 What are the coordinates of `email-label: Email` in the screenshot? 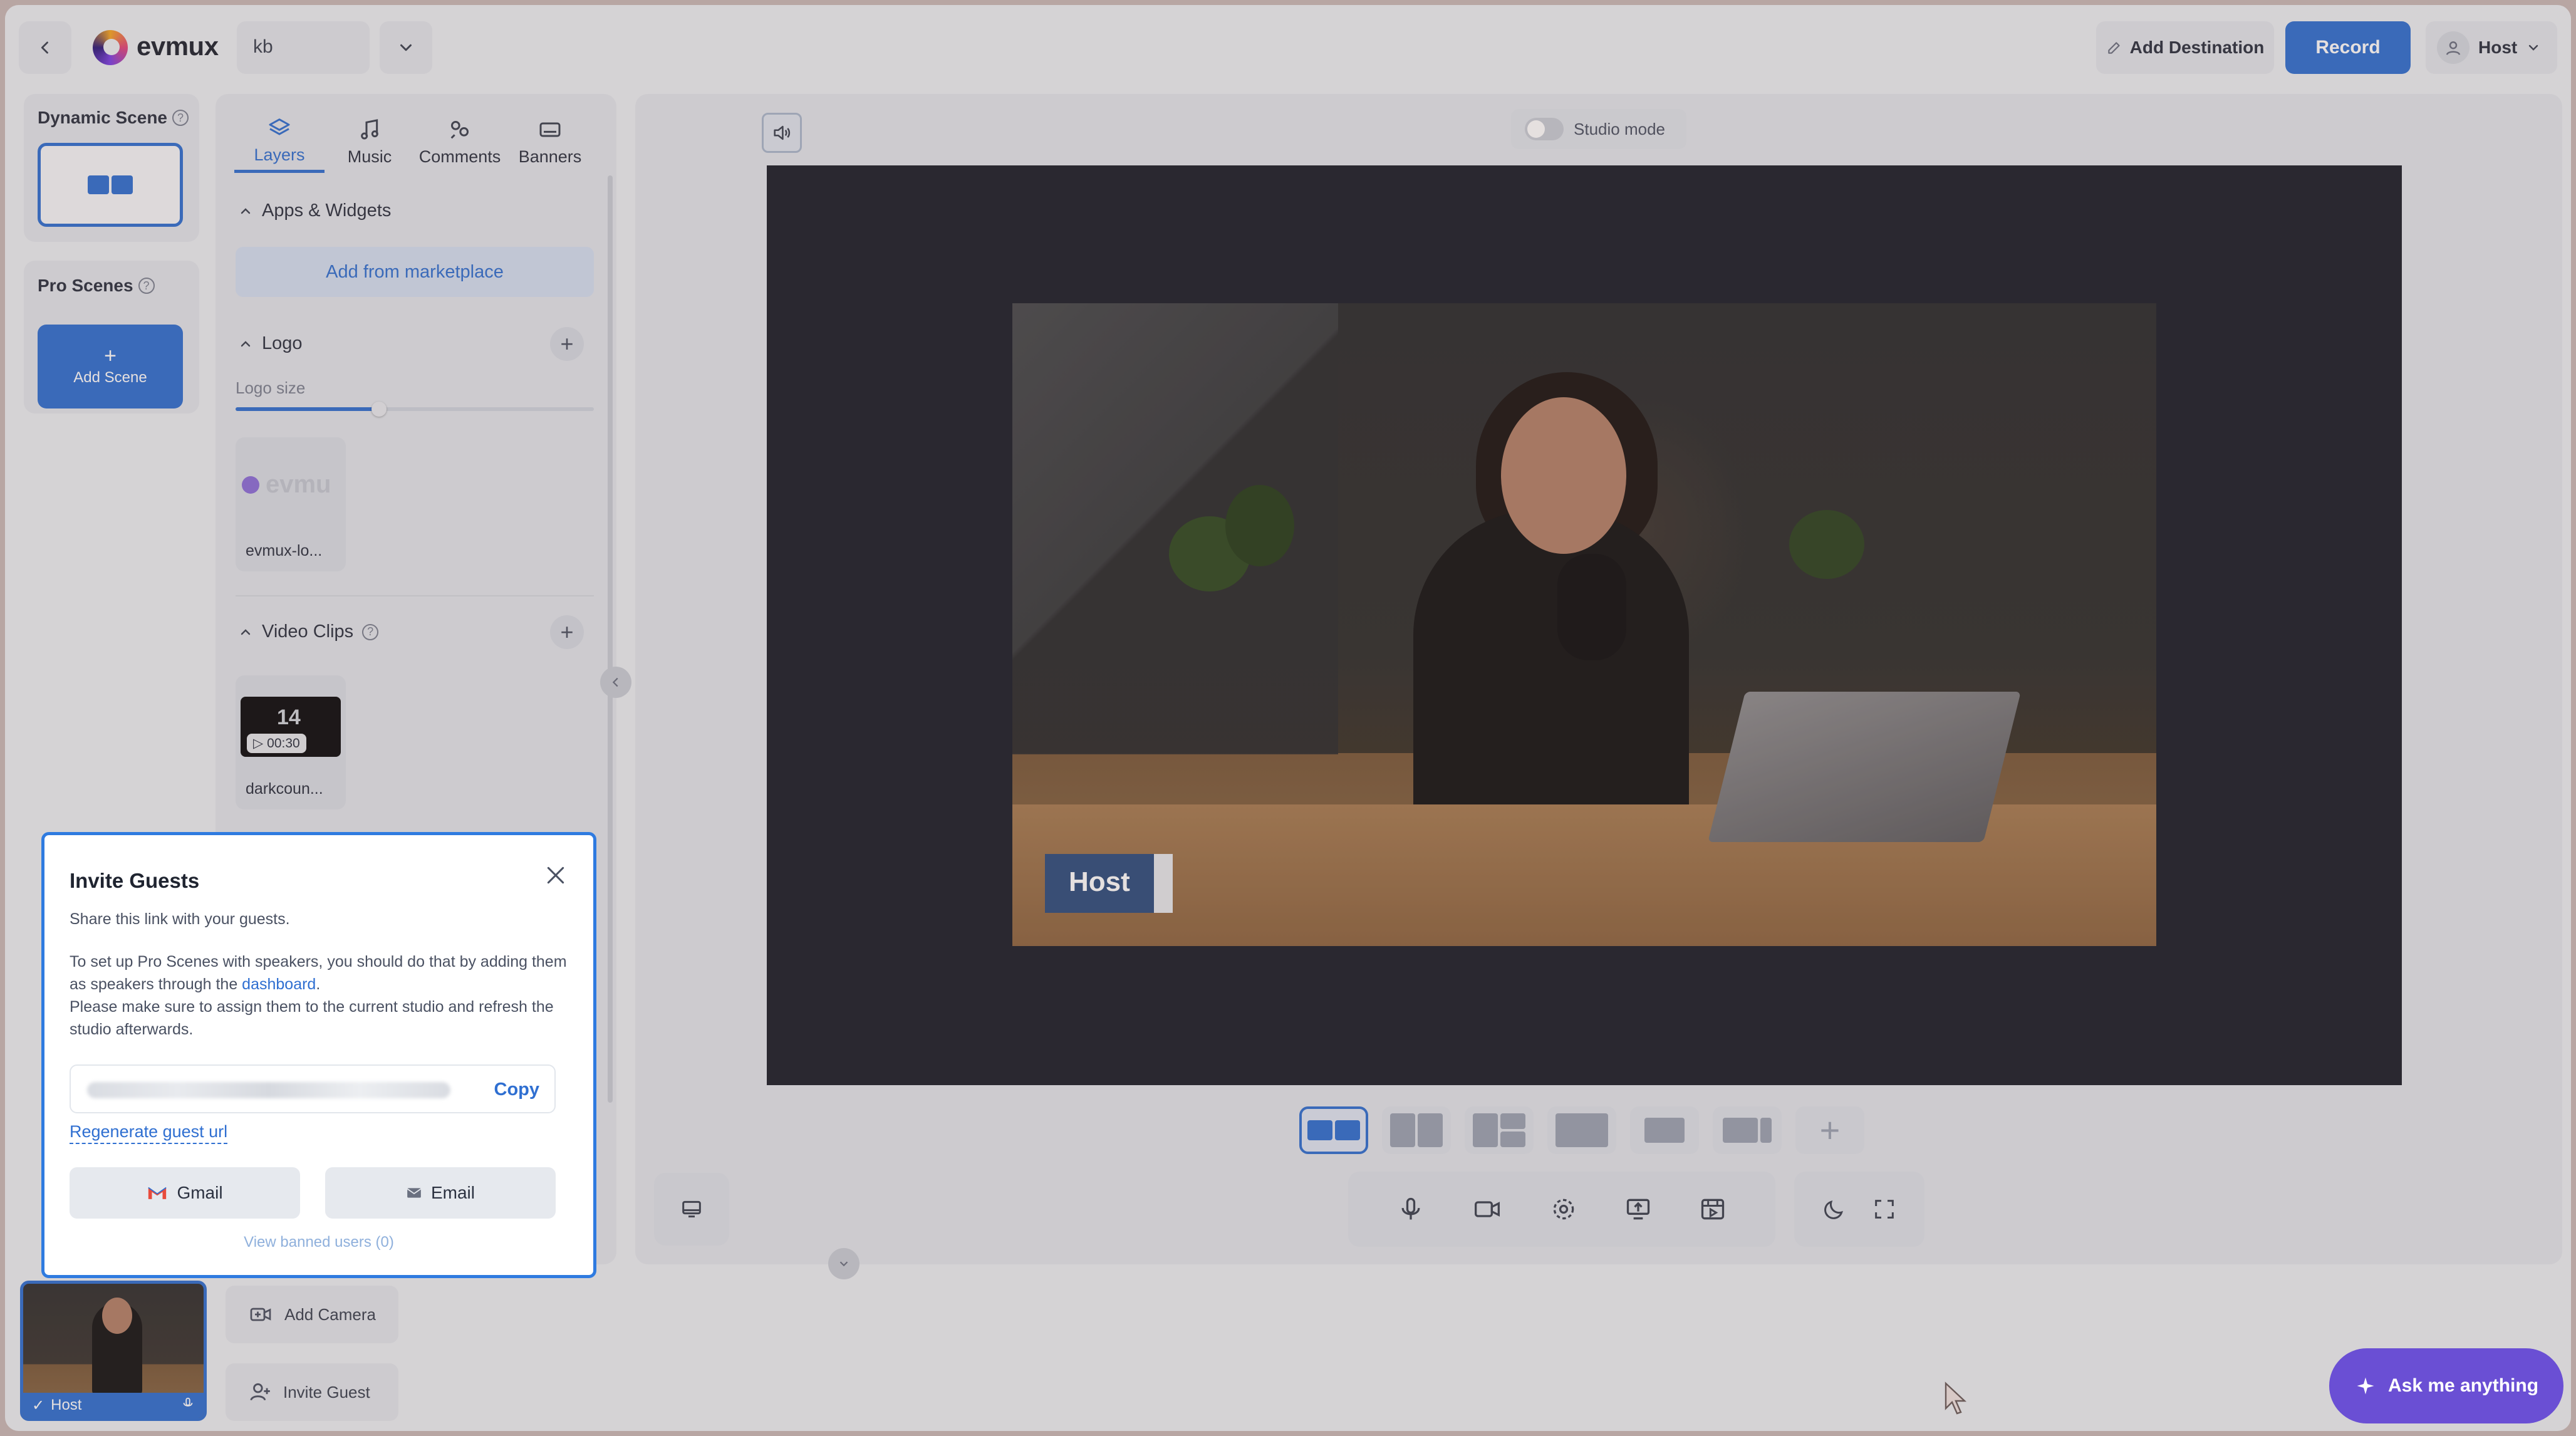 It's located at (452, 1193).